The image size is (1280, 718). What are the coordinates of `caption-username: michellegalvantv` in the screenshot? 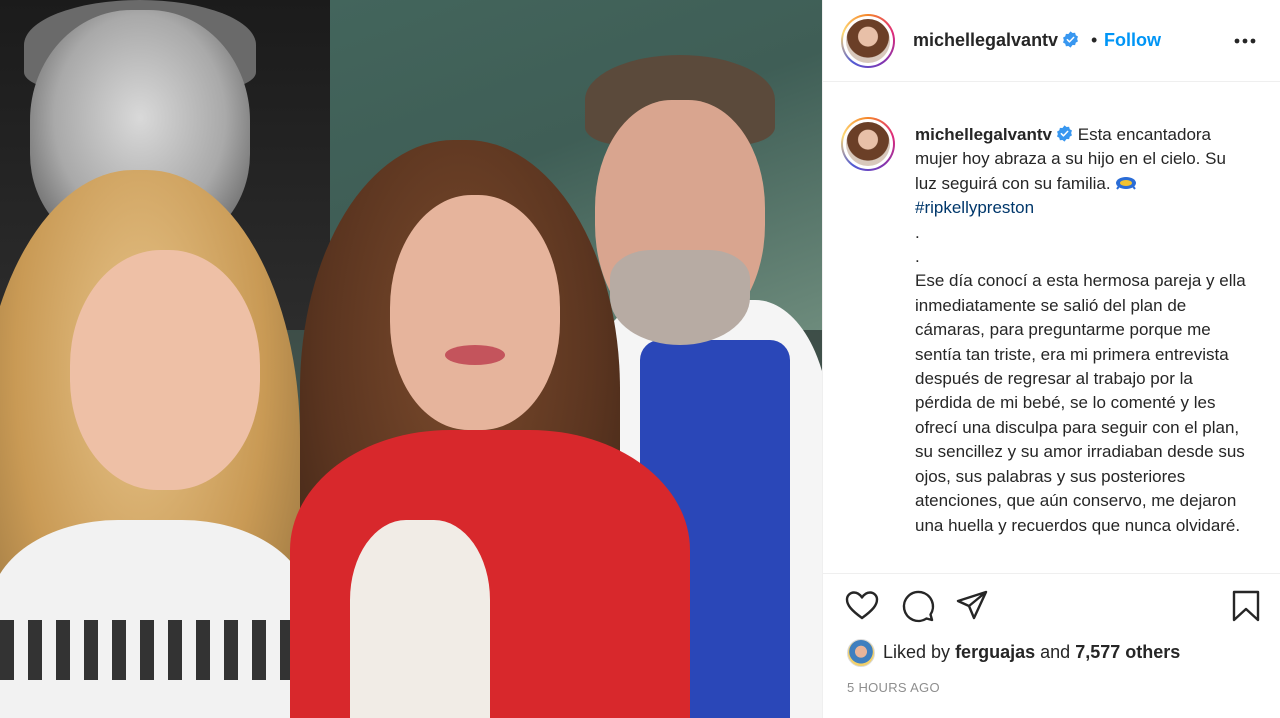 It's located at (983, 134).